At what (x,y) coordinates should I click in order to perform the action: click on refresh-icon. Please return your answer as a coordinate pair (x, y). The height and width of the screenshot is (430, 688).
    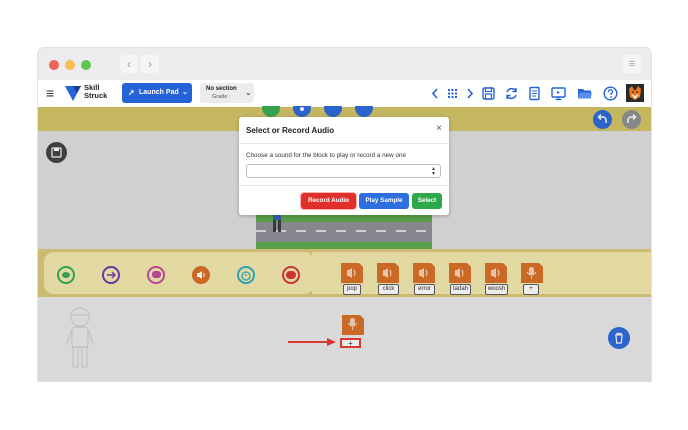
    Looking at the image, I should click on (511, 93).